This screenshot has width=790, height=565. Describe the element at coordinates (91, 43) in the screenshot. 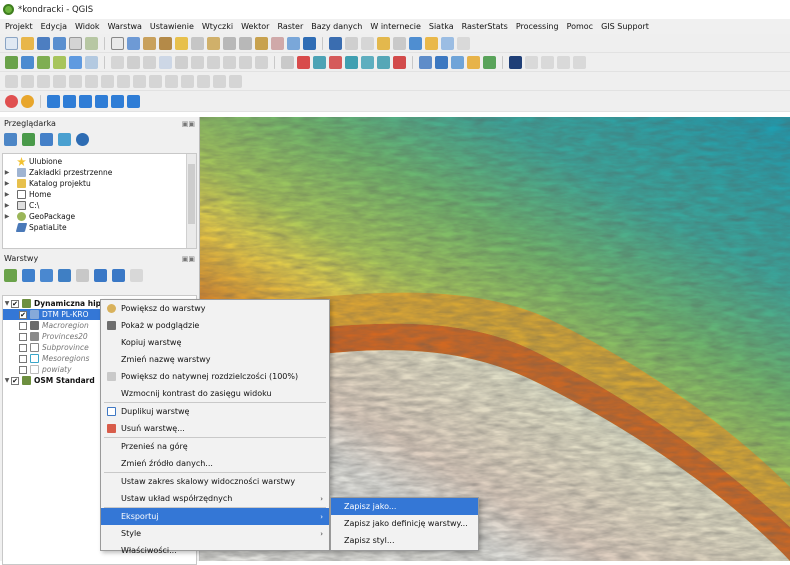

I see `layout-manager-icon` at that location.